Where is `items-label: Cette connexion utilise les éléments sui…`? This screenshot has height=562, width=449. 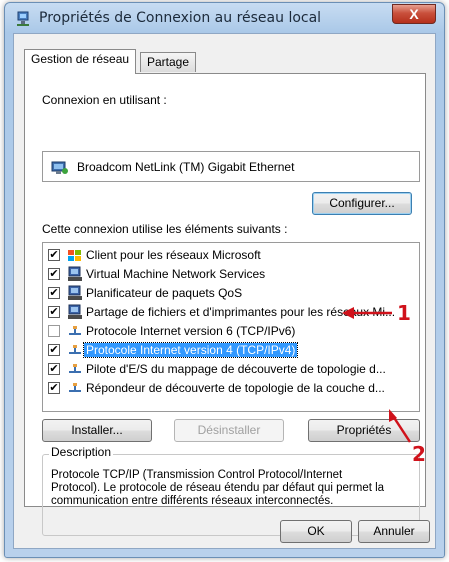 items-label: Cette connexion utilise les éléments sui… is located at coordinates (165, 229).